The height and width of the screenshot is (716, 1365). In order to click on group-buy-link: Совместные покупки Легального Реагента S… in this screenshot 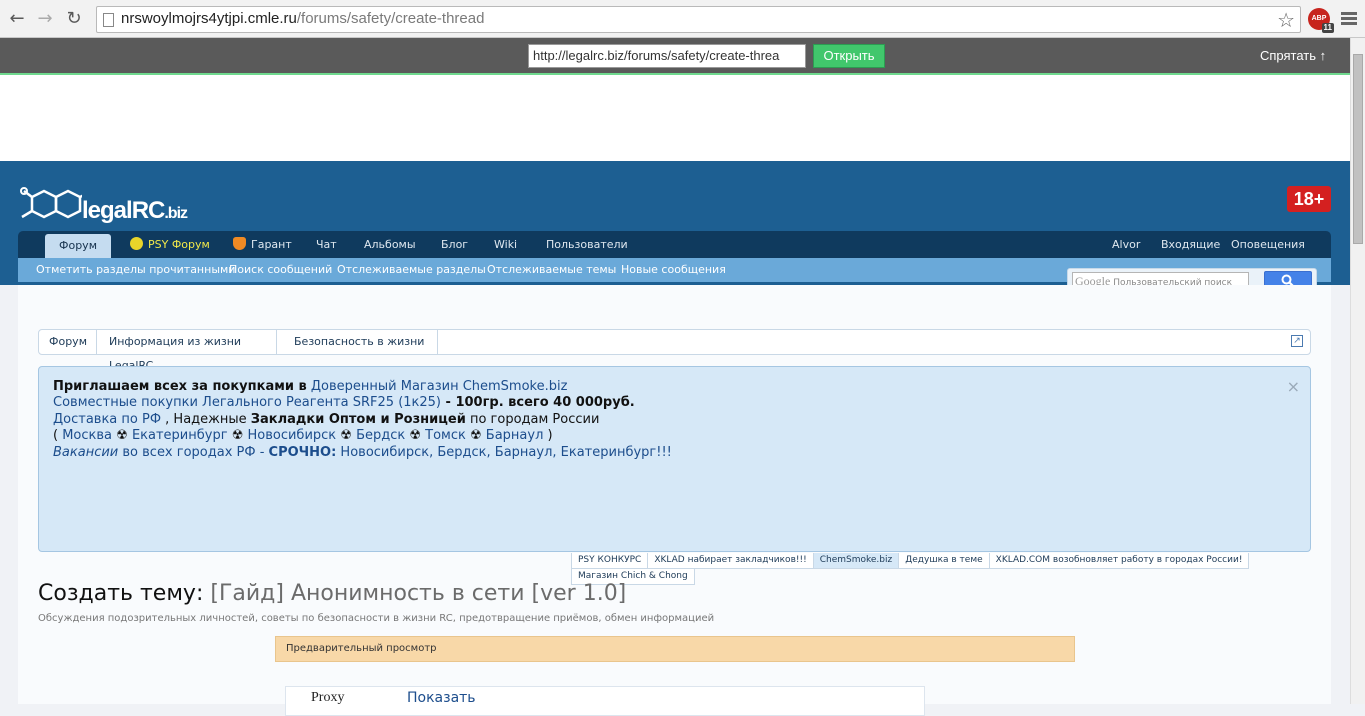, I will do `click(247, 402)`.